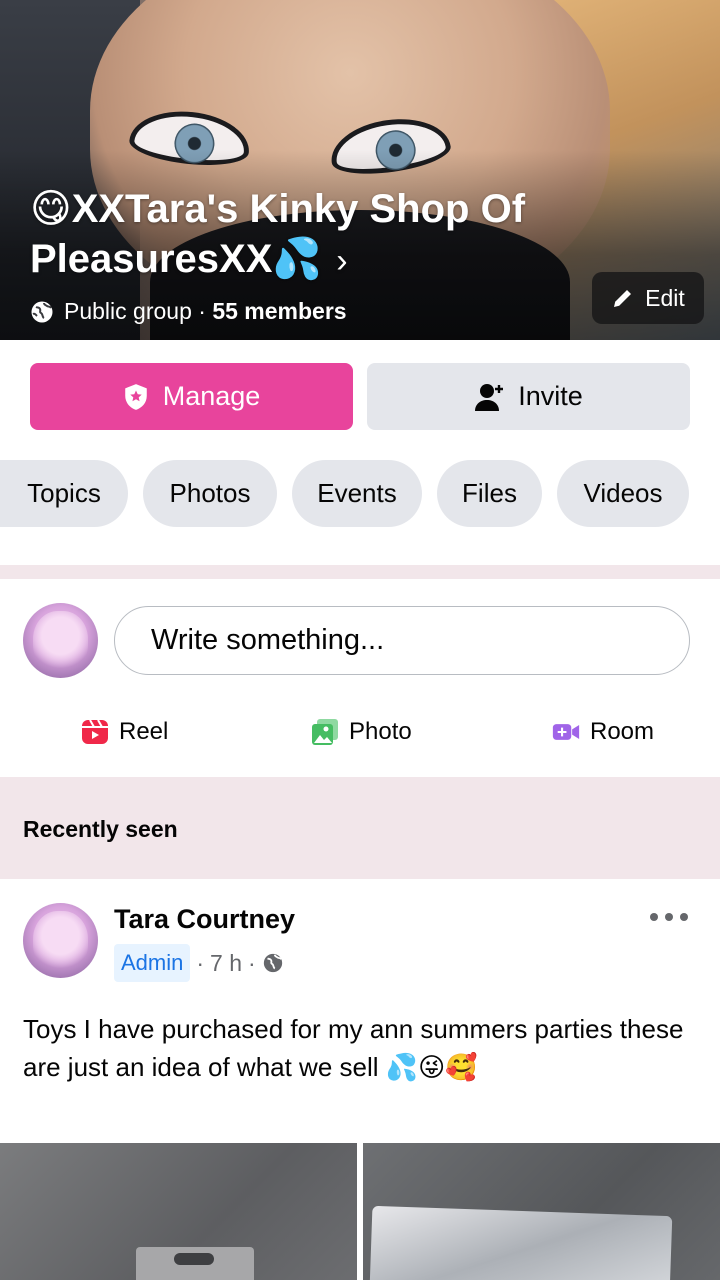 The height and width of the screenshot is (1280, 720). I want to click on room-label: Room, so click(622, 731).